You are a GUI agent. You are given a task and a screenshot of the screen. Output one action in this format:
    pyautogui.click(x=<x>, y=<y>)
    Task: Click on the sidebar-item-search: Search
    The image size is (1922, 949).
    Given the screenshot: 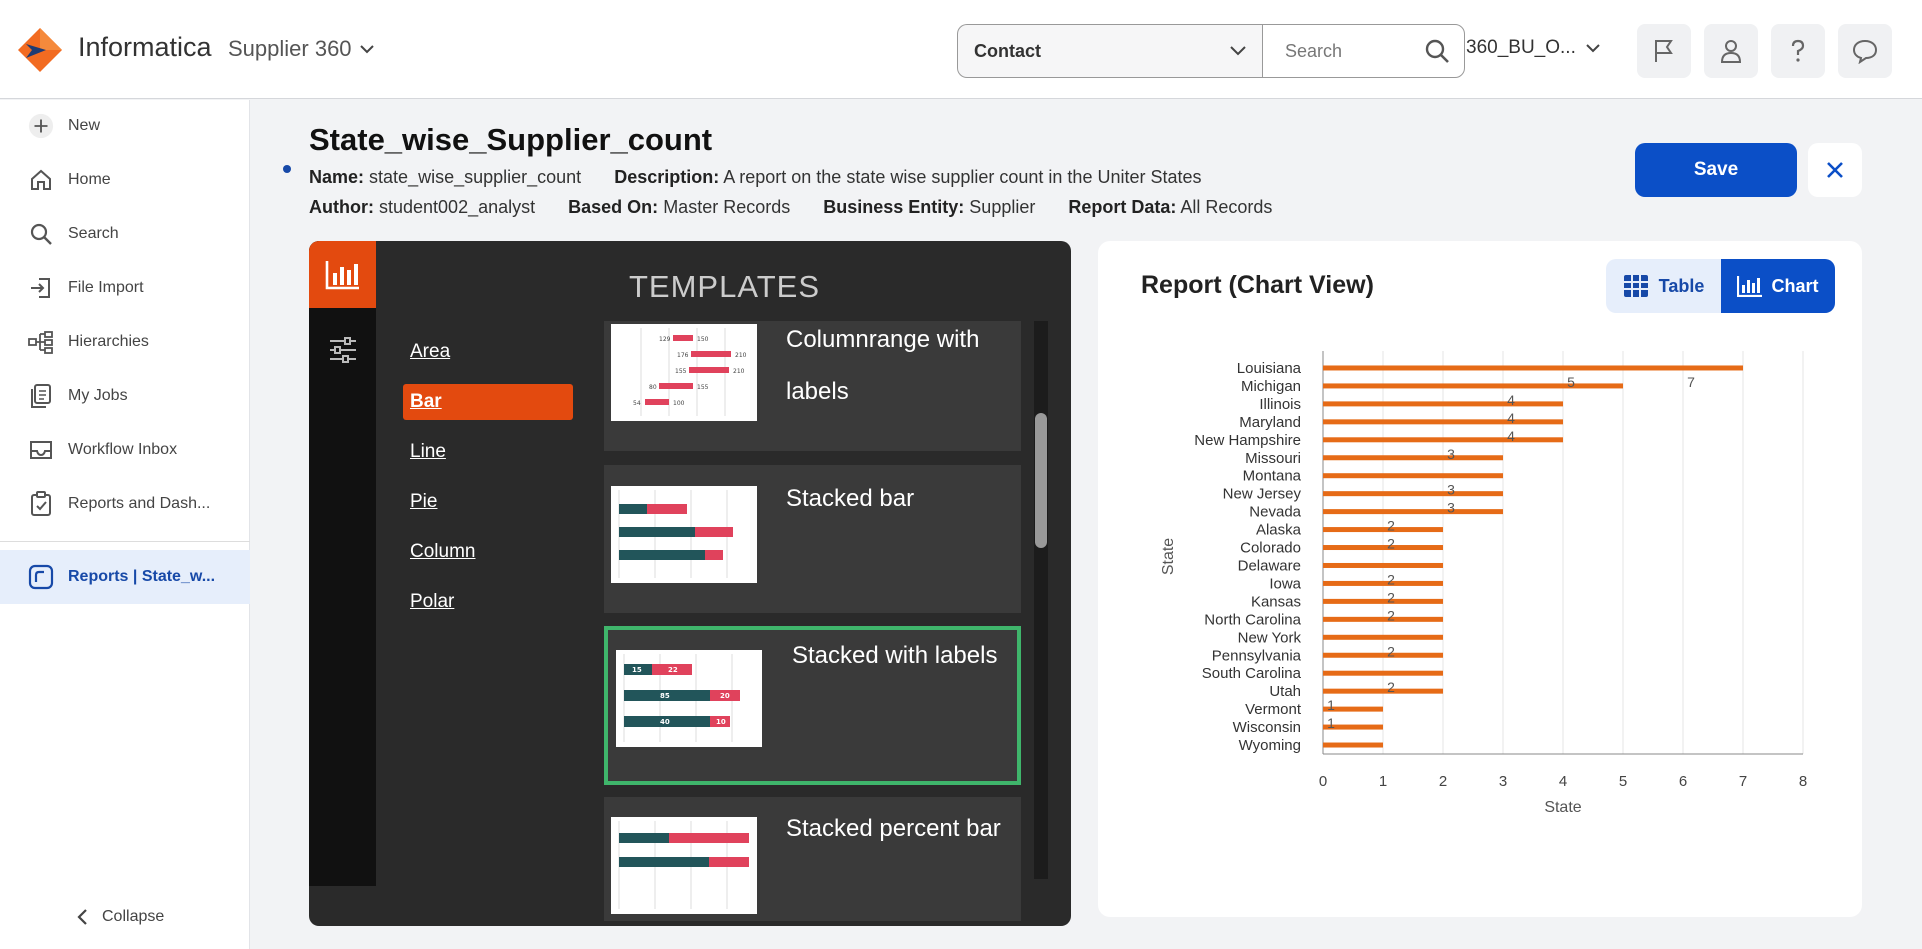 What is the action you would take?
    pyautogui.click(x=125, y=234)
    